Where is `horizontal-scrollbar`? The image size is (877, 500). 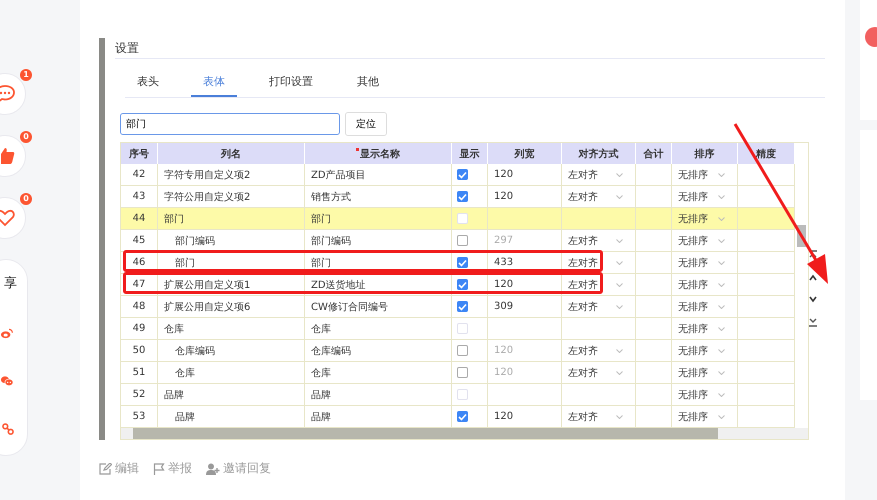 horizontal-scrollbar is located at coordinates (464, 433).